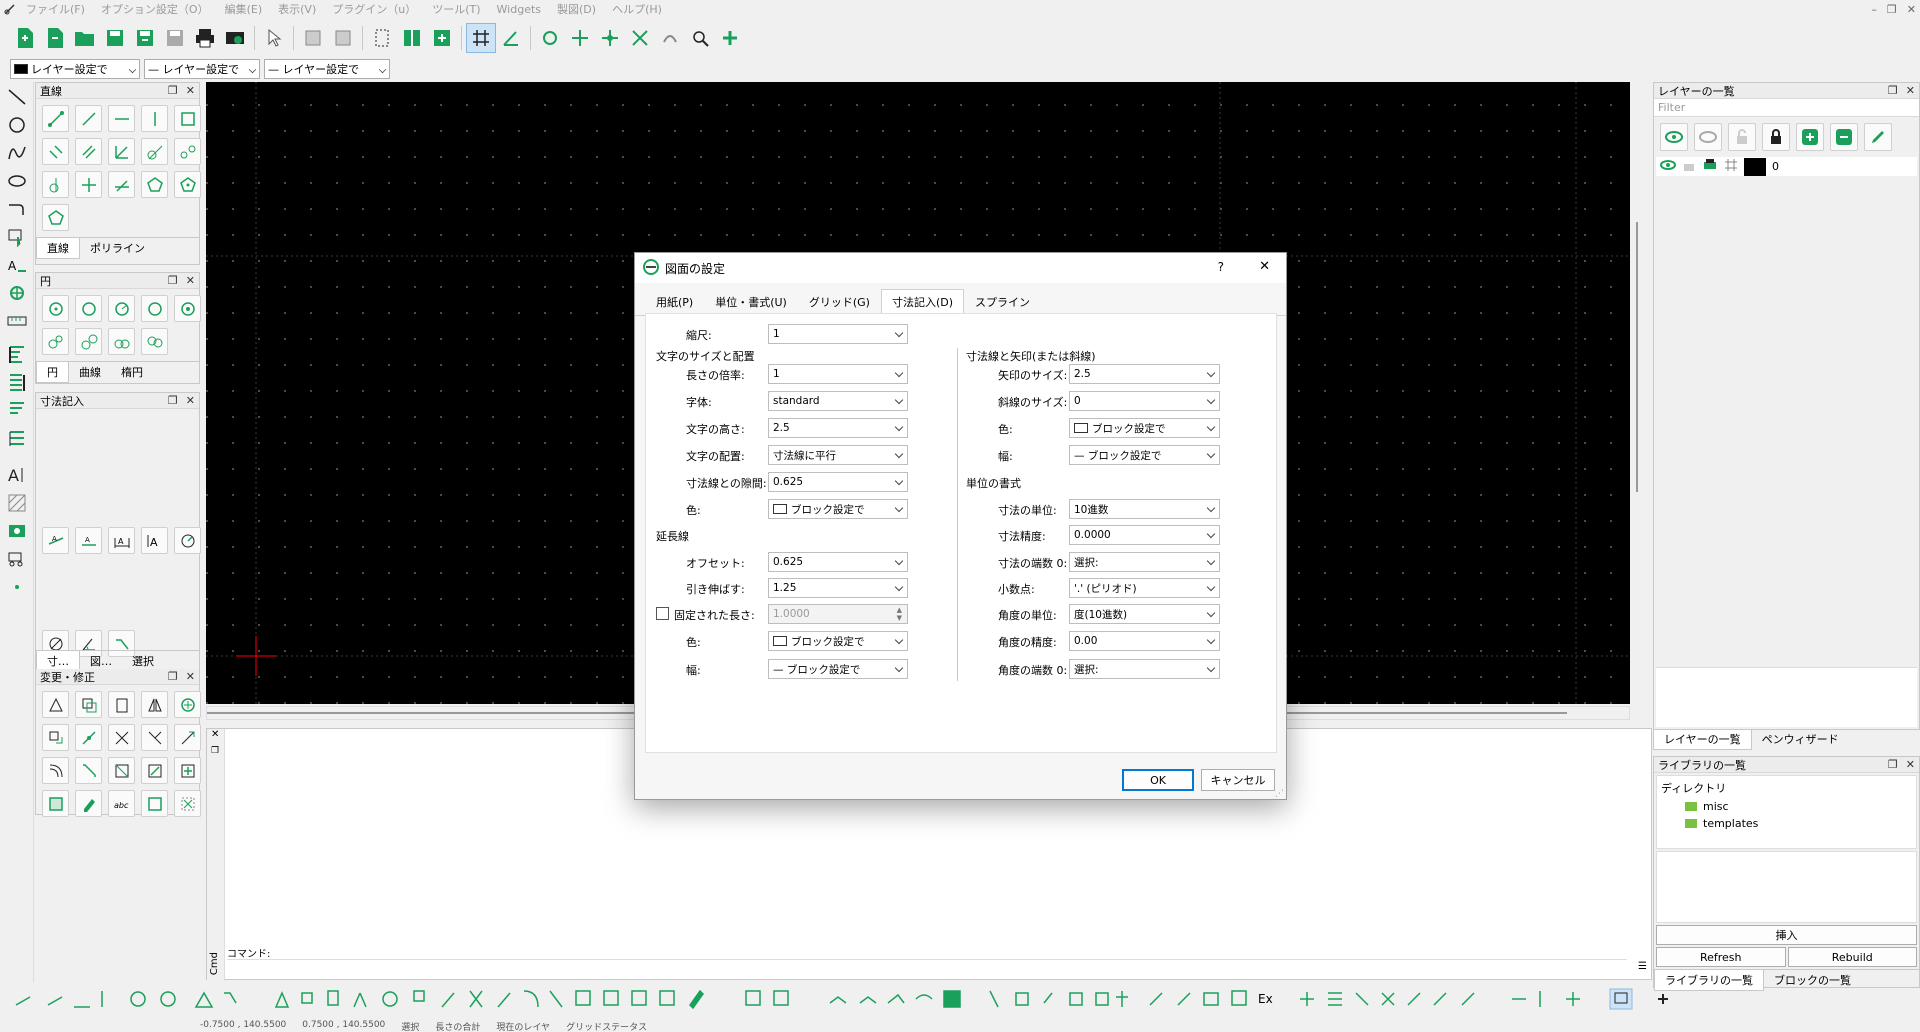 This screenshot has height=1032, width=1920. What do you see at coordinates (1642, 966) in the screenshot?
I see `history-icon: ☰` at bounding box center [1642, 966].